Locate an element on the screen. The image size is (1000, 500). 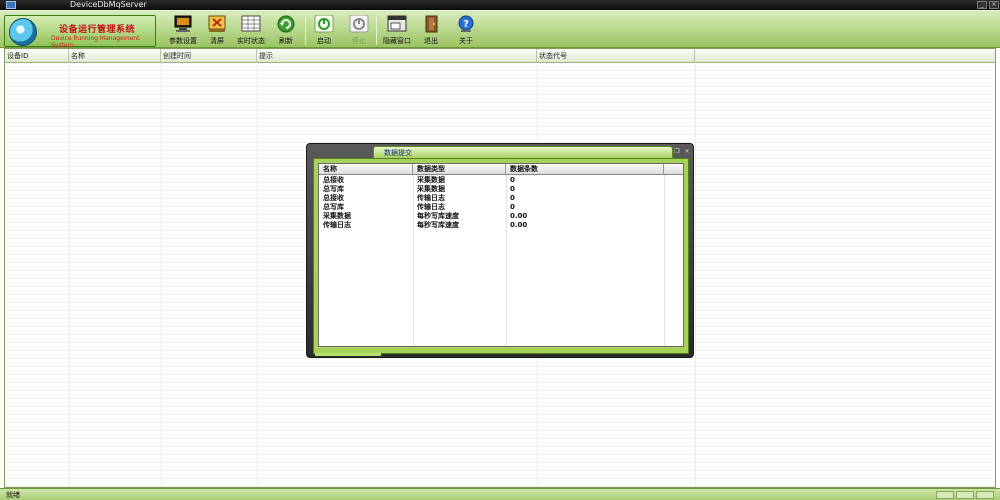
table-header: 设备ID 名称 创建时间 提示 状态代号 is located at coordinates (500, 56).